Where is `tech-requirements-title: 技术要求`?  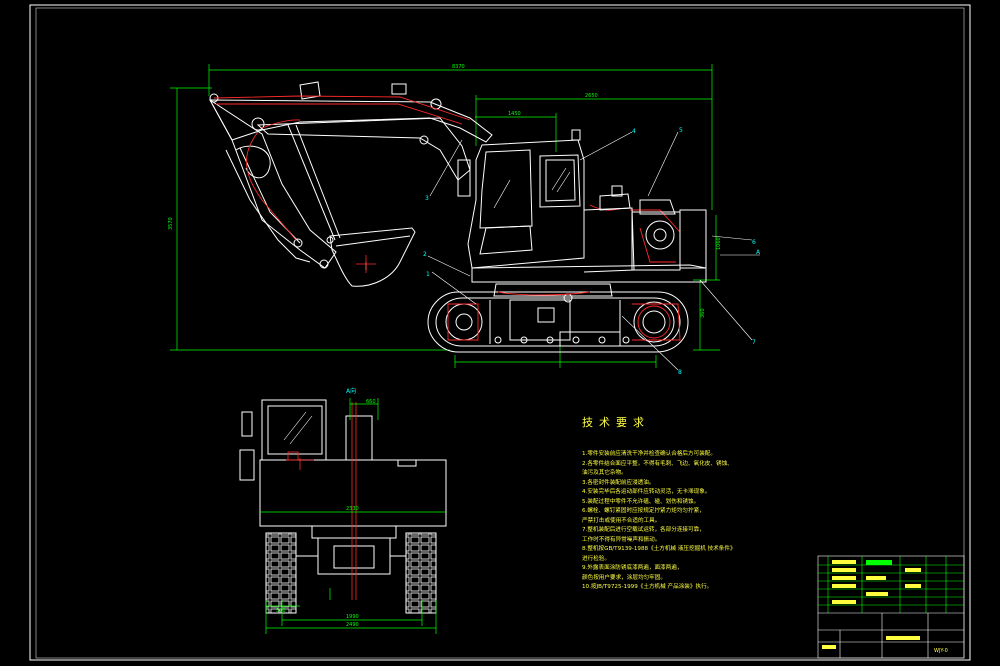 tech-requirements-title: 技术要求 is located at coordinates (616, 422).